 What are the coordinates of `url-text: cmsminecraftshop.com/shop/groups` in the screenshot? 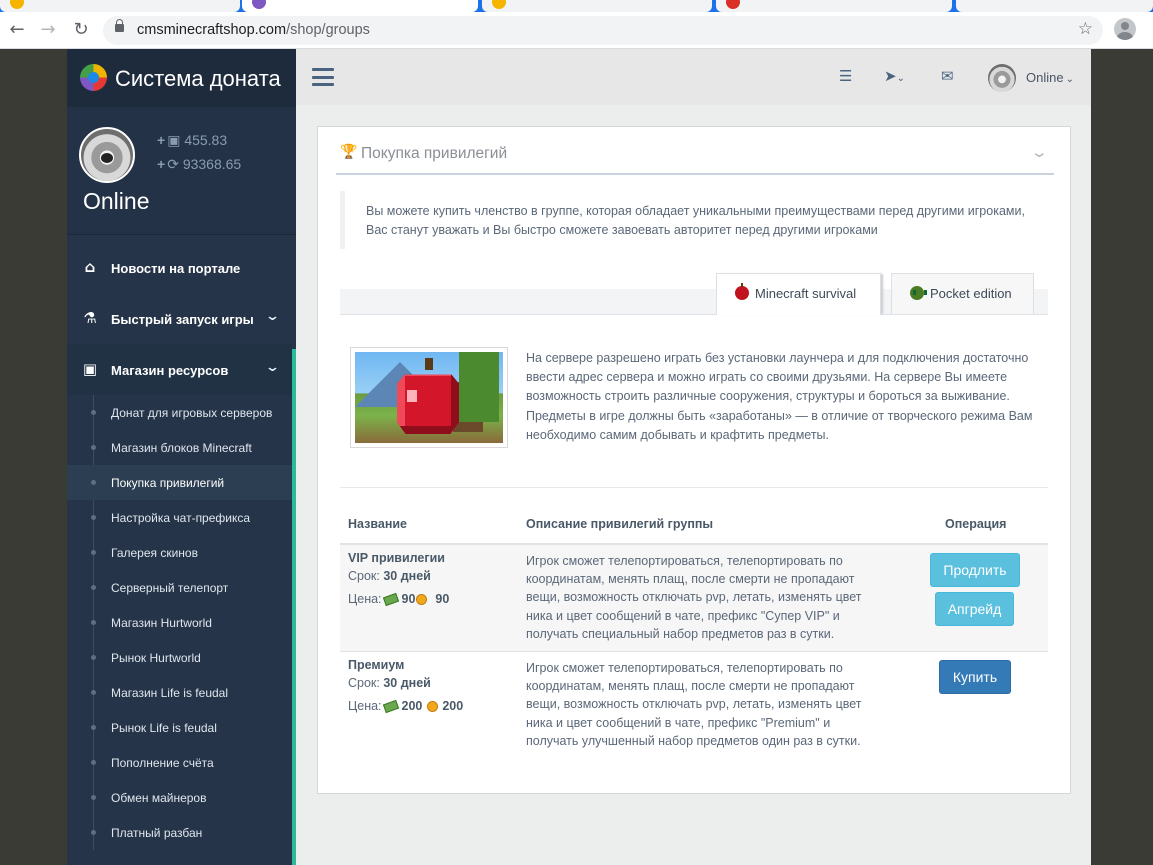 It's located at (253, 30).